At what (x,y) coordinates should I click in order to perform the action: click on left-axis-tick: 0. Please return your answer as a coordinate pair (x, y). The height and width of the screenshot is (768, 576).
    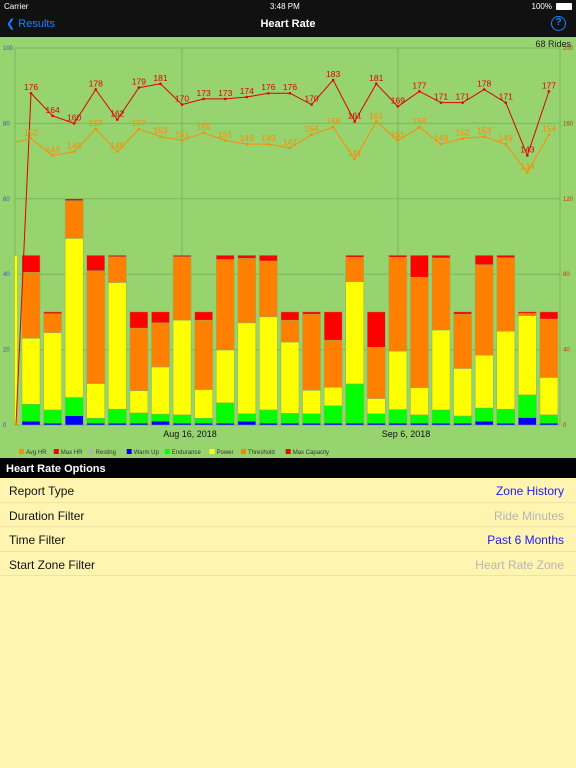
    Looking at the image, I should click on (5, 426).